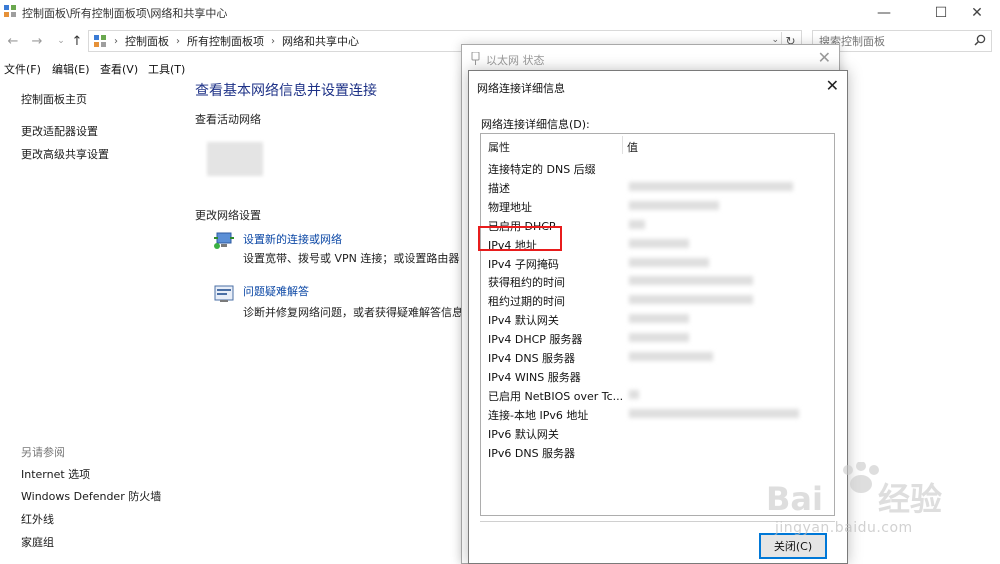  I want to click on back-button: ←, so click(13, 41).